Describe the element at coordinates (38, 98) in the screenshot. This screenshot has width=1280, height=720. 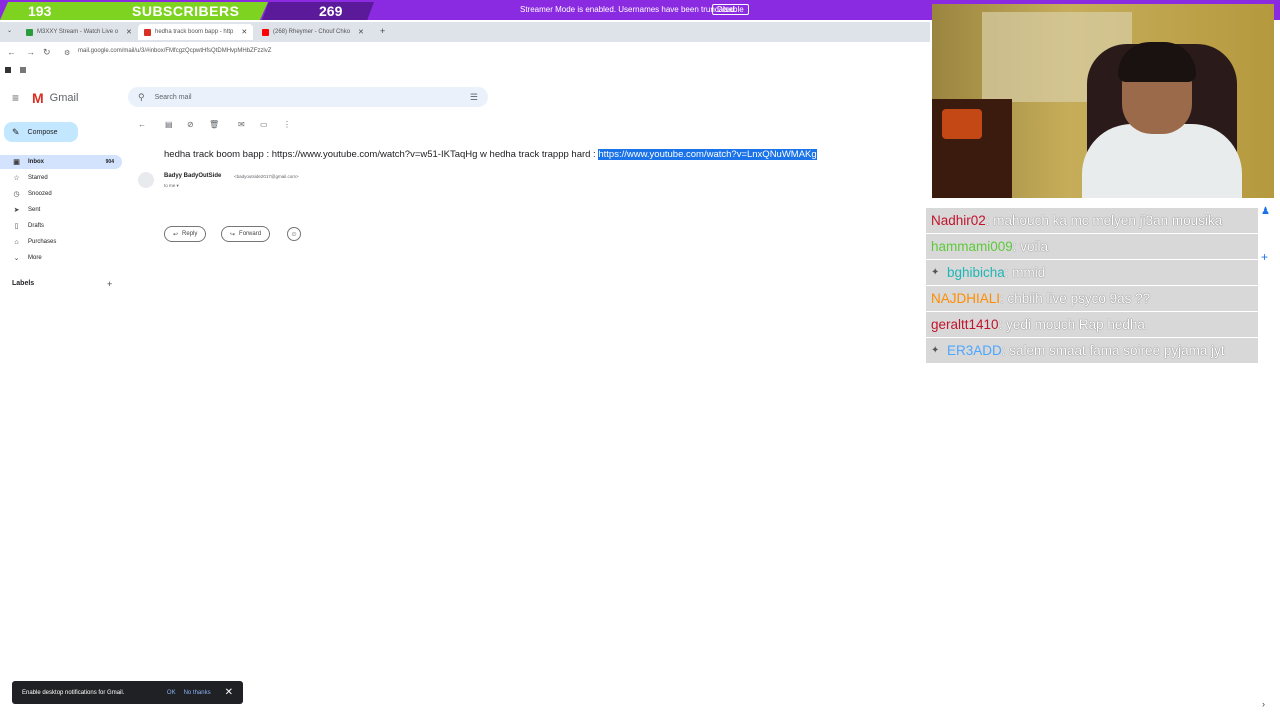
I see `gmail-m-icon: M` at that location.